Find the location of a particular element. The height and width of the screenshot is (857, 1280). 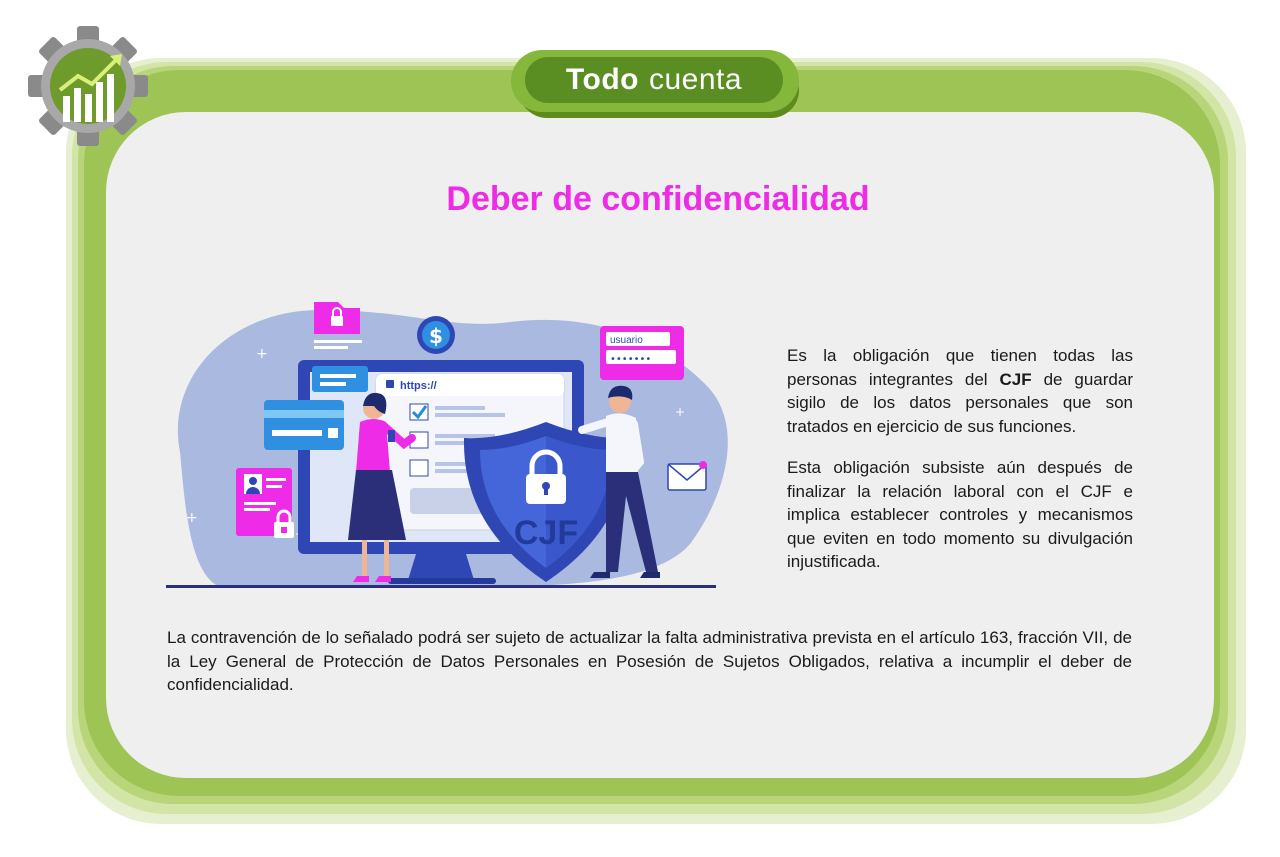

password-text: ••••••• is located at coordinates (630, 359).